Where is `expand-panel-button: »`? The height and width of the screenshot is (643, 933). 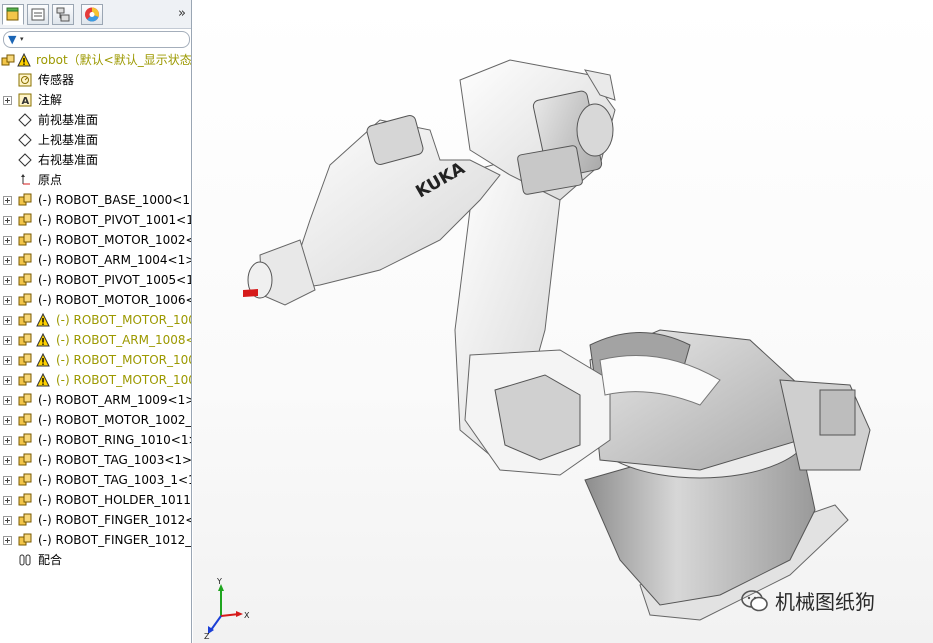 expand-panel-button: » is located at coordinates (182, 13).